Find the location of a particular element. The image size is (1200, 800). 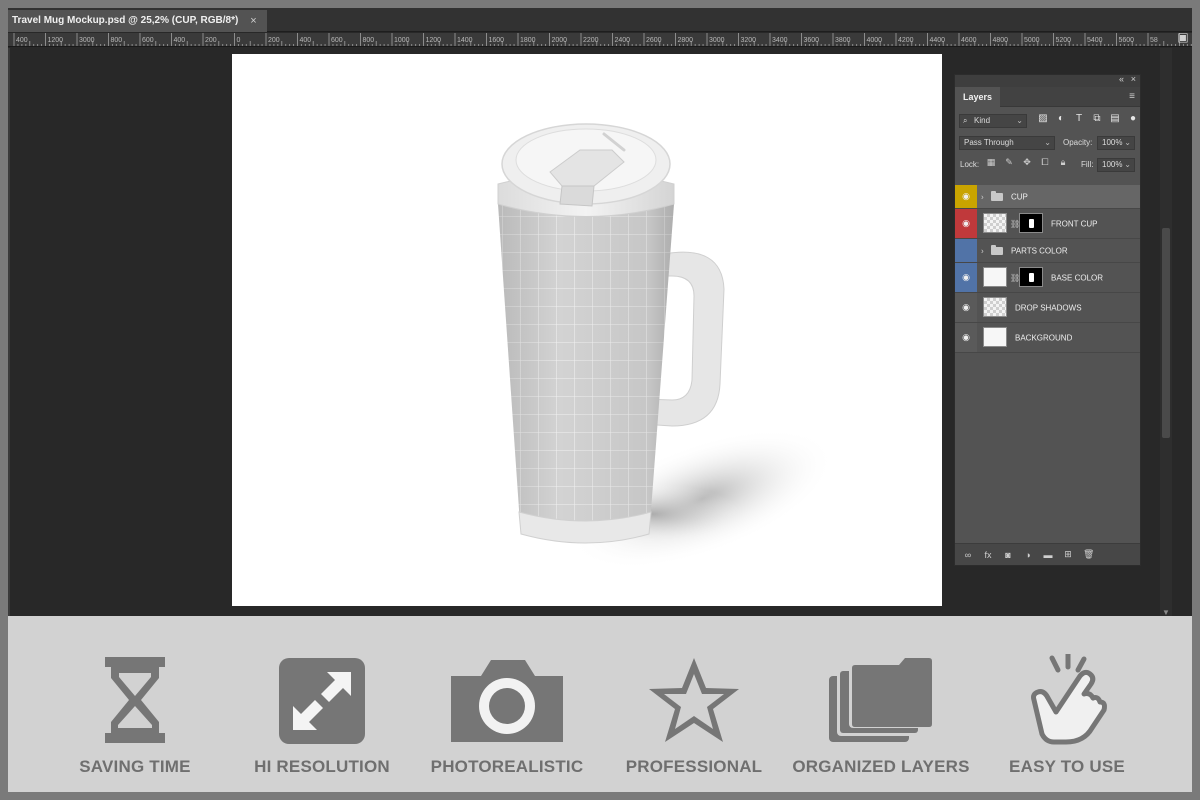

blend-mode-select: Pass Through ⌄ is located at coordinates (1007, 143).